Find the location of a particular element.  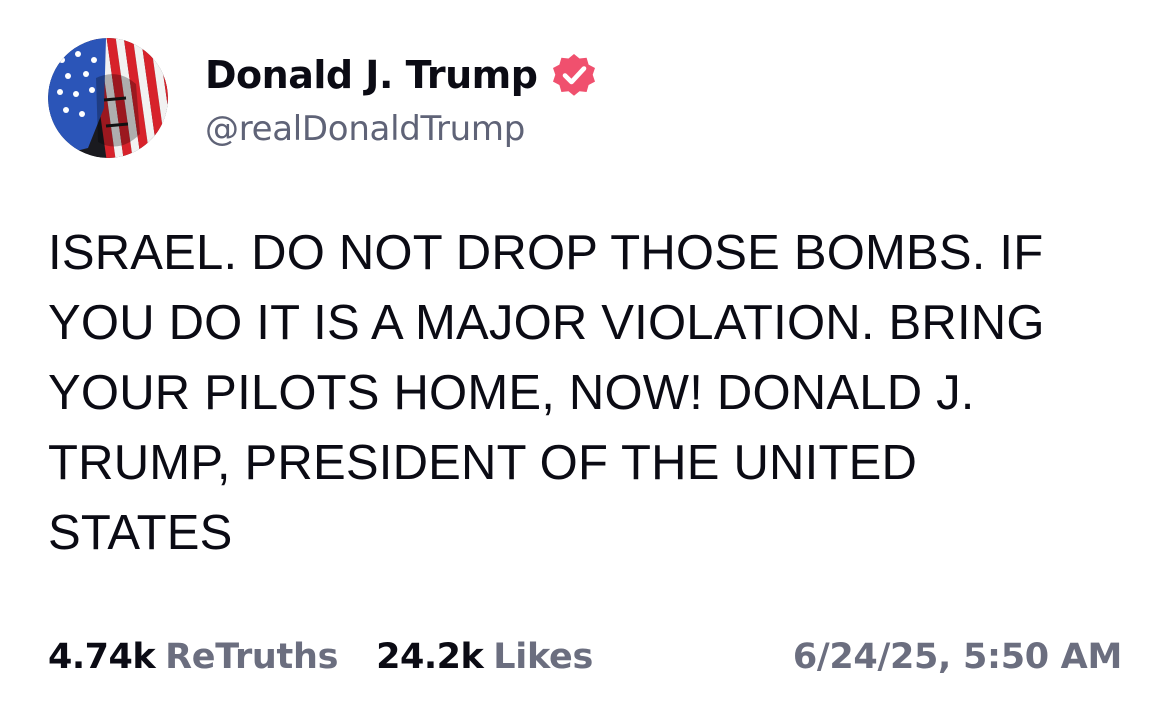

likes-stat: 24.2k Likes is located at coordinates (484, 657).